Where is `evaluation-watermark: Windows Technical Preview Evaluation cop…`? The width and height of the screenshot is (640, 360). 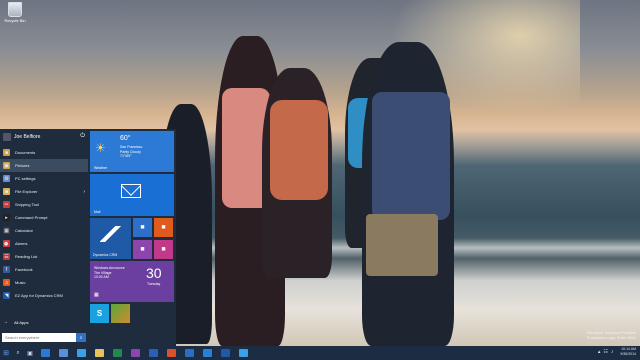
evaluation-watermark: Windows Technical Preview Evaluation cop… is located at coordinates (611, 335).